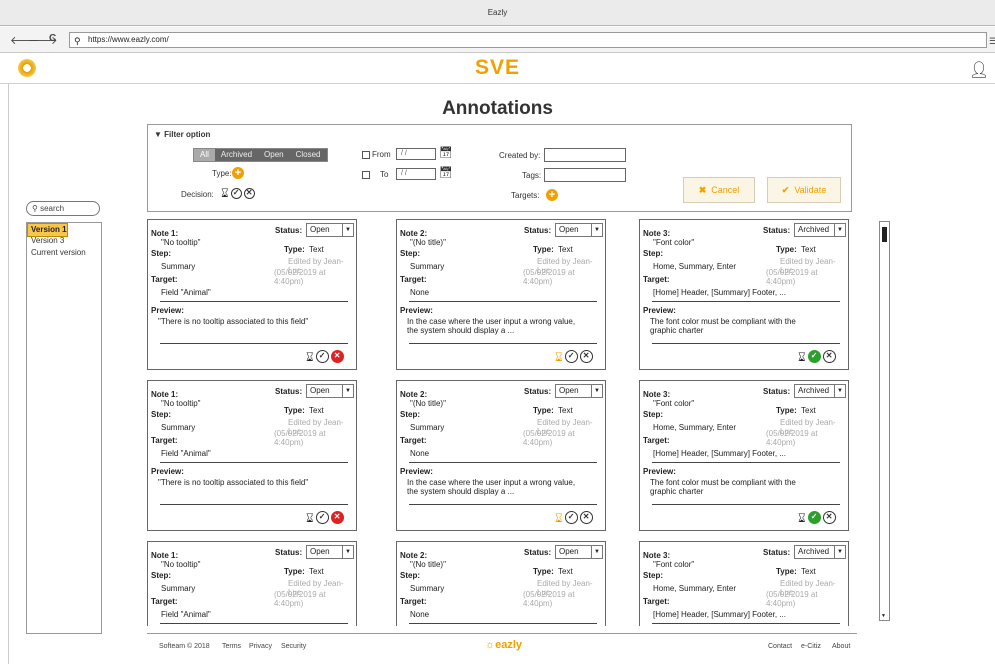 Image resolution: width=995 pixels, height=664 pixels. What do you see at coordinates (884, 234) in the screenshot?
I see `scrollbar-thumb` at bounding box center [884, 234].